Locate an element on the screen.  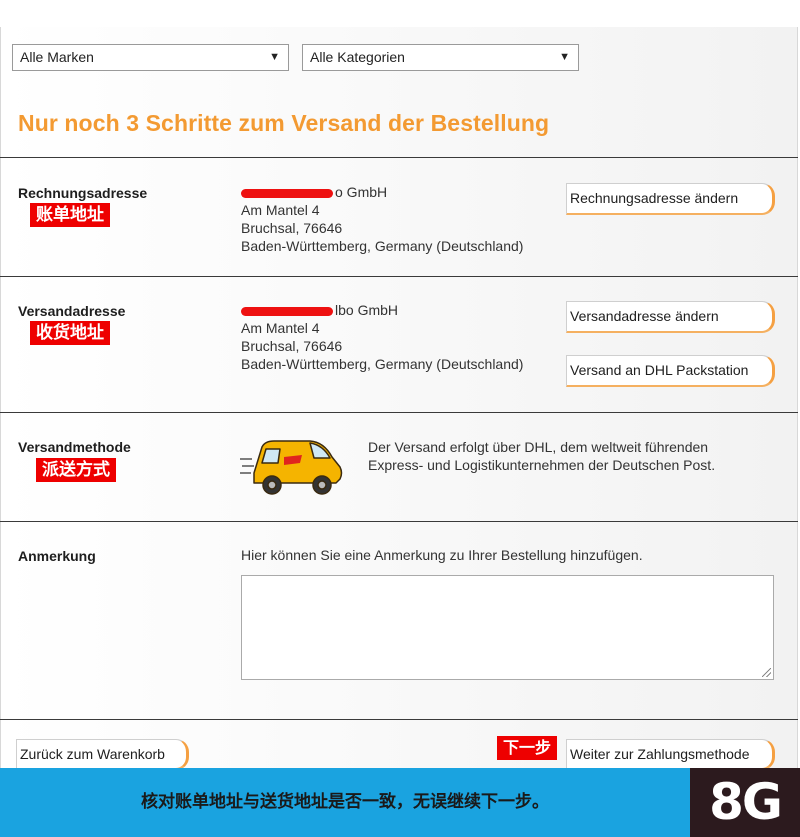
dhl-van-icon is located at coordinates (291, 467).